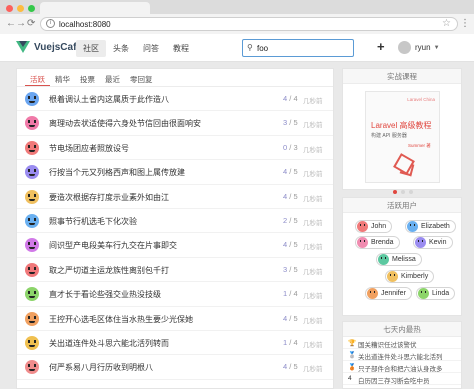 The width and height of the screenshot is (474, 389). What do you see at coordinates (423, 47) in the screenshot?
I see `username: ryun` at bounding box center [423, 47].